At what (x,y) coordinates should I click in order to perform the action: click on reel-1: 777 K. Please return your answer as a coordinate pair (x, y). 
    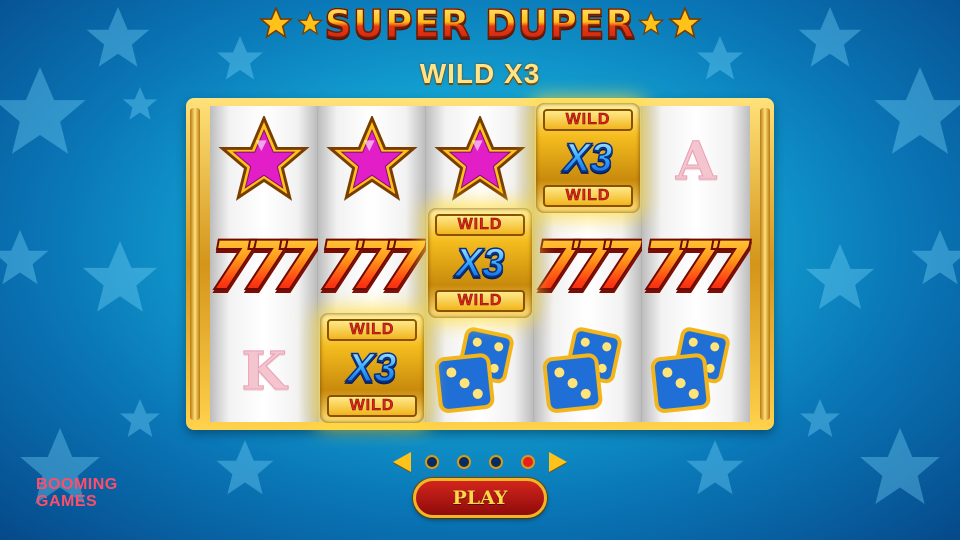
    Looking at the image, I should click on (264, 265).